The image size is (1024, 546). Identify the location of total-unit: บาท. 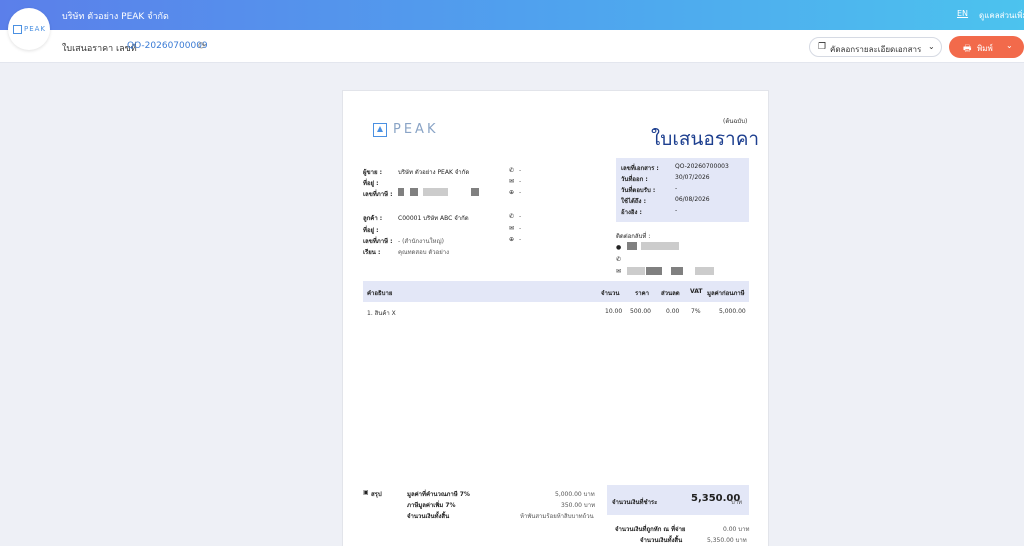
(737, 502).